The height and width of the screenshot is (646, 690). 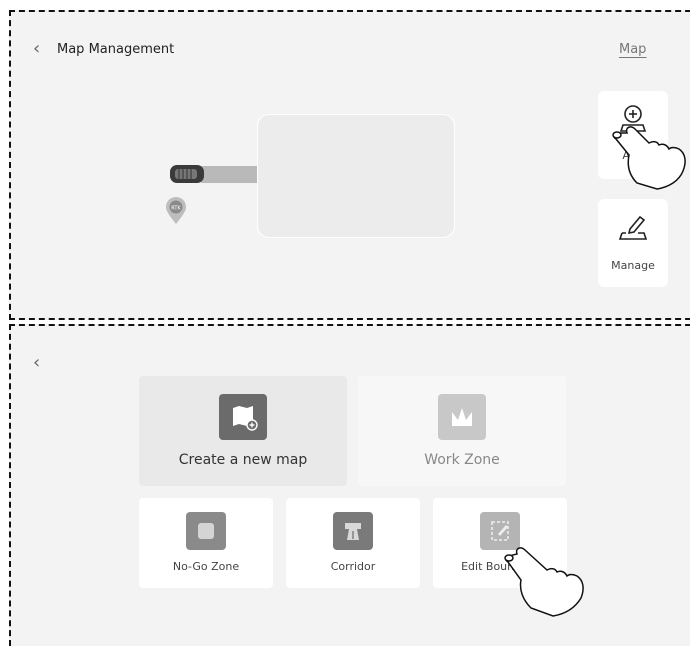 What do you see at coordinates (206, 566) in the screenshot?
I see `no-go-zone-label: No-Go Zone` at bounding box center [206, 566].